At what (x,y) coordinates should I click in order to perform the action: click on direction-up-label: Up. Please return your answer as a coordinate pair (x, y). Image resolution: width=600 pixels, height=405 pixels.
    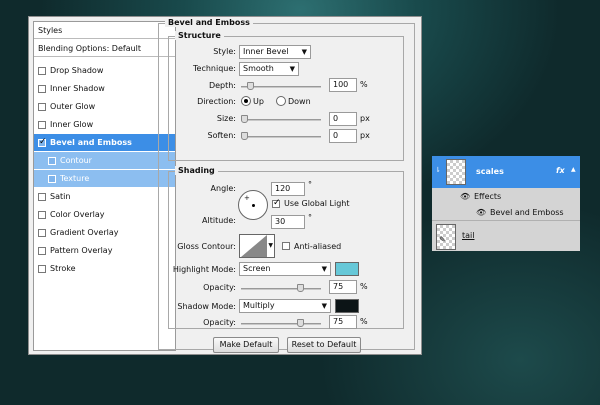
    Looking at the image, I should click on (258, 101).